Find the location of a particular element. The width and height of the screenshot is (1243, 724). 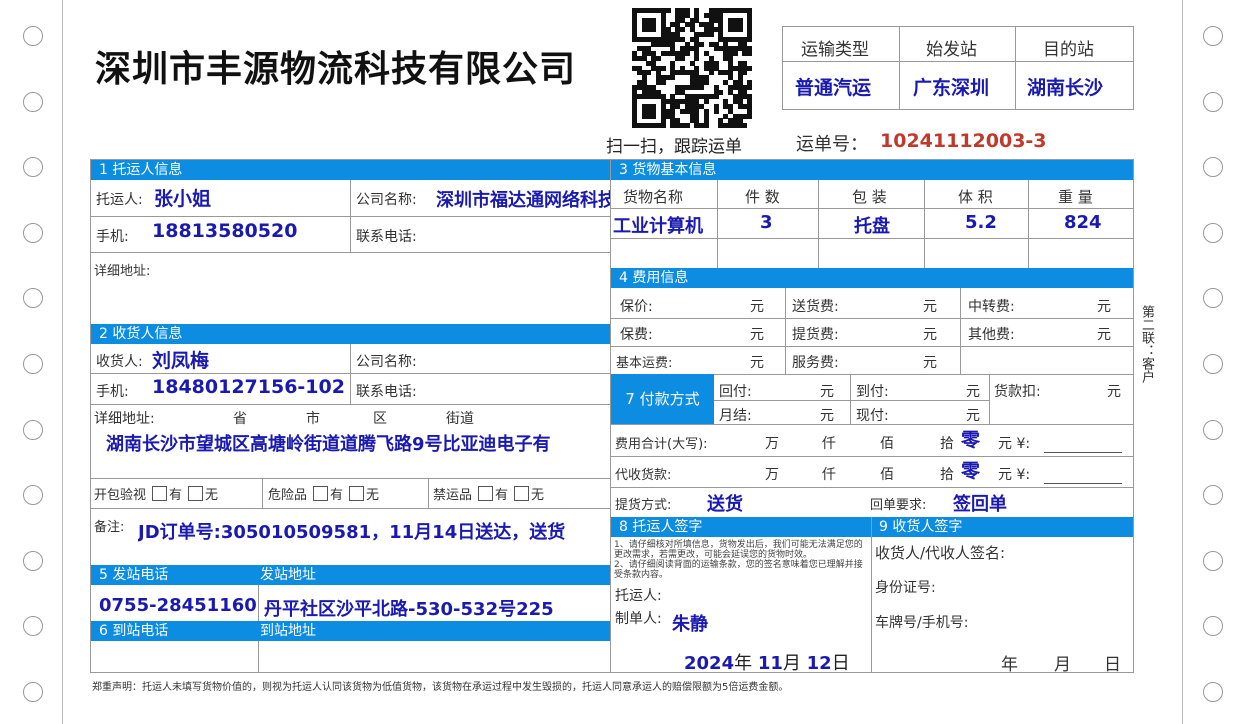

consignee-name: 刘凤梅 is located at coordinates (181, 361).